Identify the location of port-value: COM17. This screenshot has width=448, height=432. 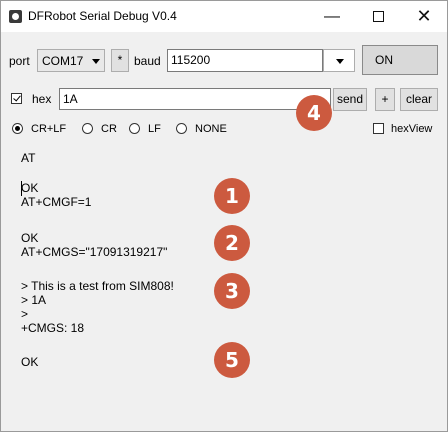
(63, 61).